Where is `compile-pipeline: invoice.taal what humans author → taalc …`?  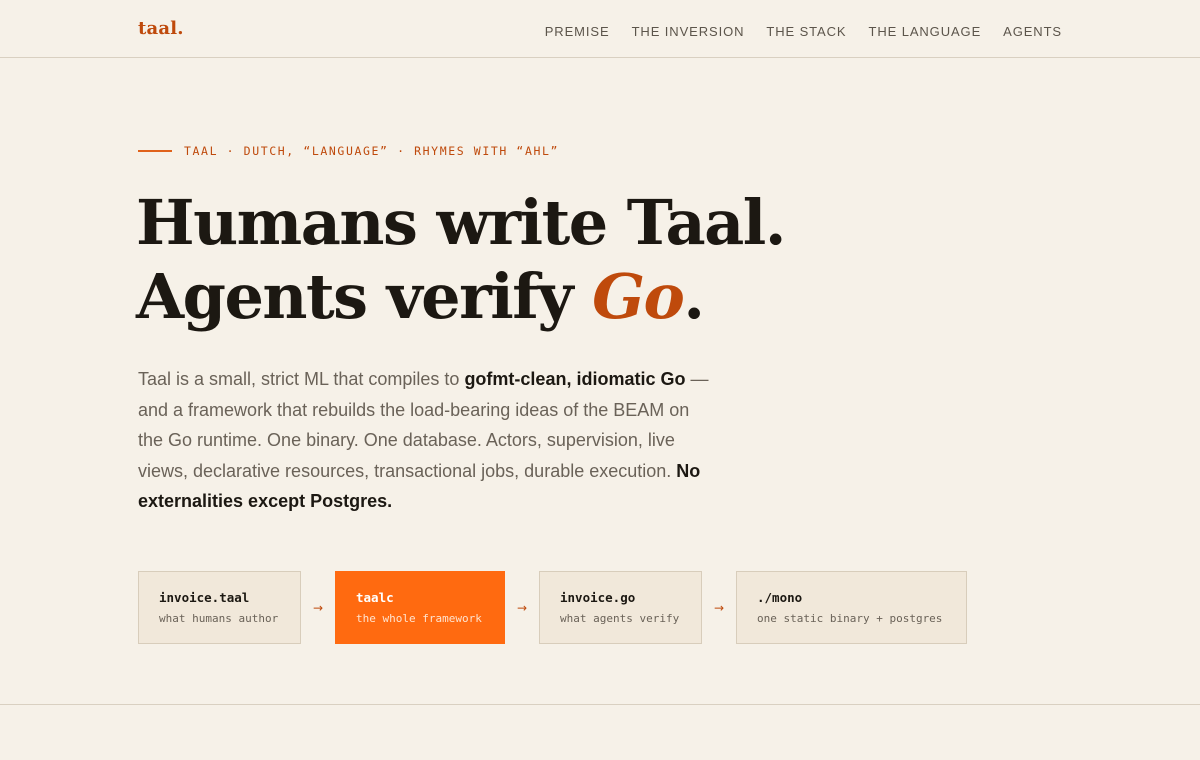
compile-pipeline: invoice.taal what humans author → taalc … is located at coordinates (552, 607).